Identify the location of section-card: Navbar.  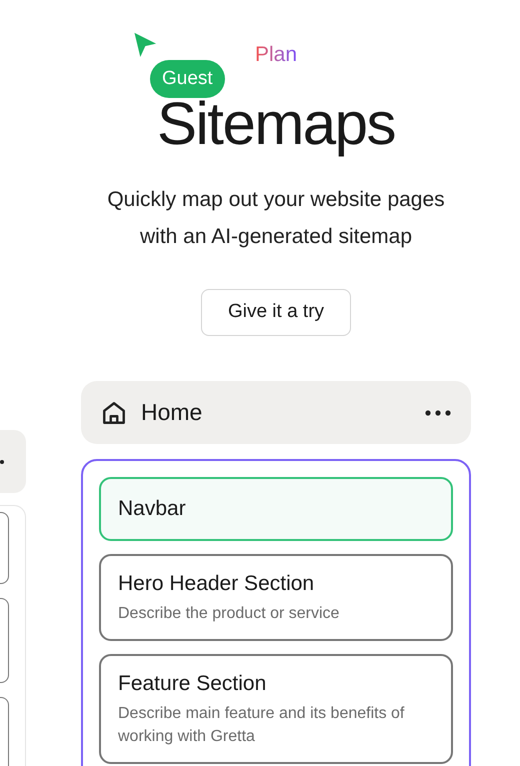
(276, 509).